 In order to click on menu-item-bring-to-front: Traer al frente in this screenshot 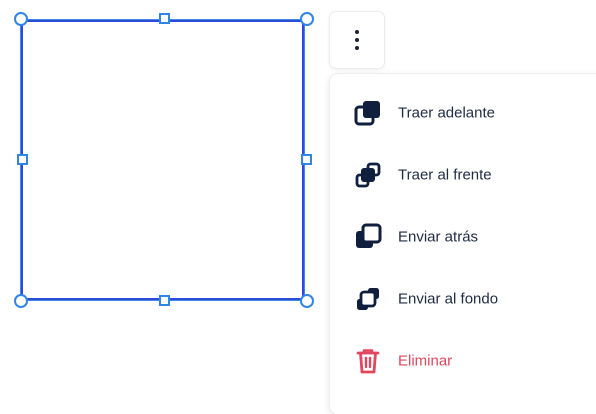, I will do `click(463, 175)`.